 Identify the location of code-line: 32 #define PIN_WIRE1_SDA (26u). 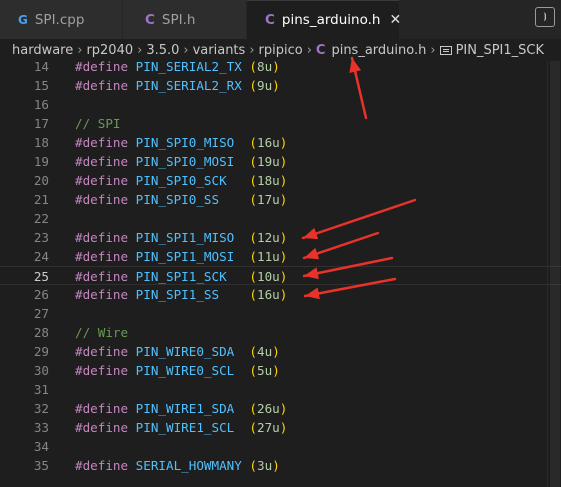
(280, 408).